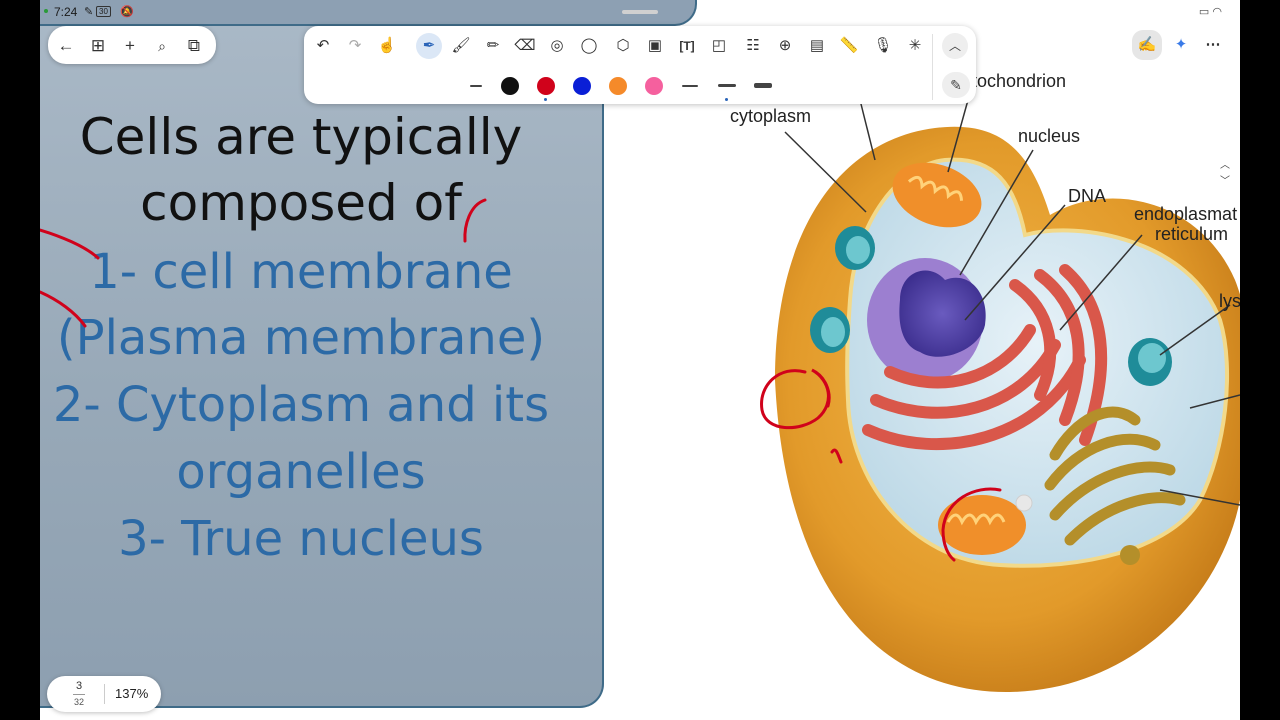  Describe the element at coordinates (1229, 301) in the screenshot. I see `label-lysosome: lys` at that location.